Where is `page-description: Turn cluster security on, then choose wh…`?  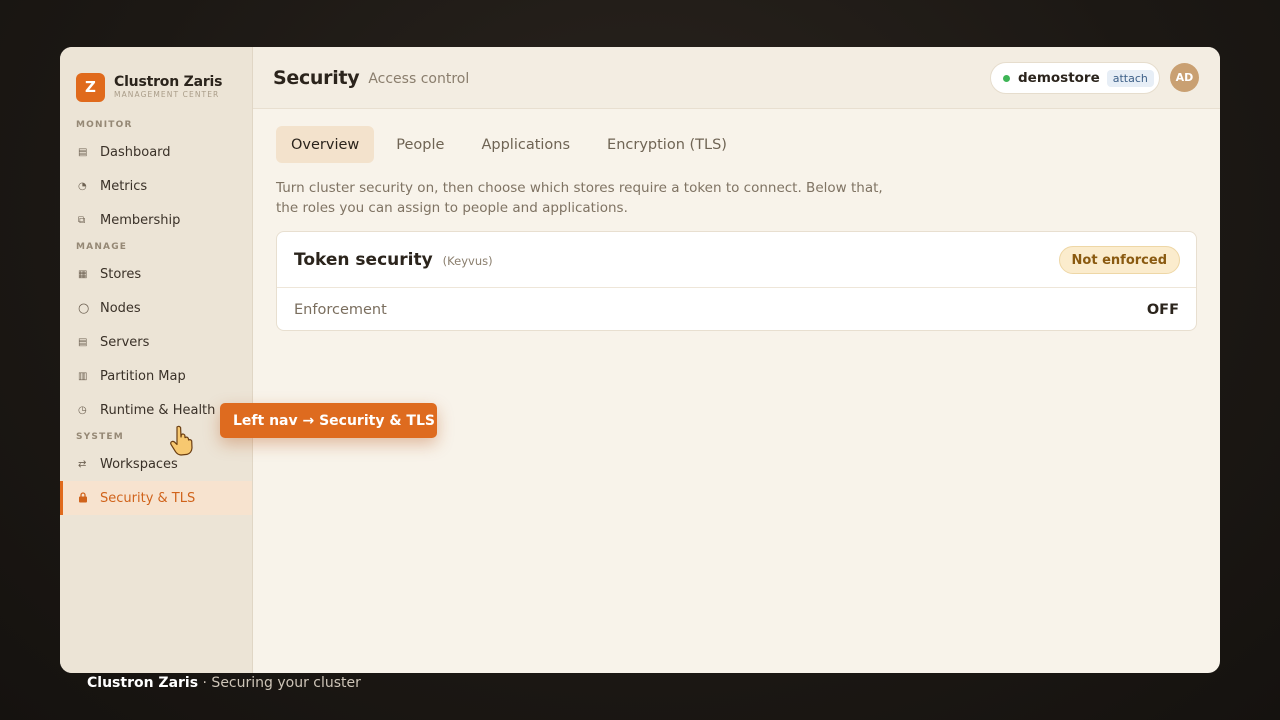 page-description: Turn cluster security on, then choose wh… is located at coordinates (579, 198).